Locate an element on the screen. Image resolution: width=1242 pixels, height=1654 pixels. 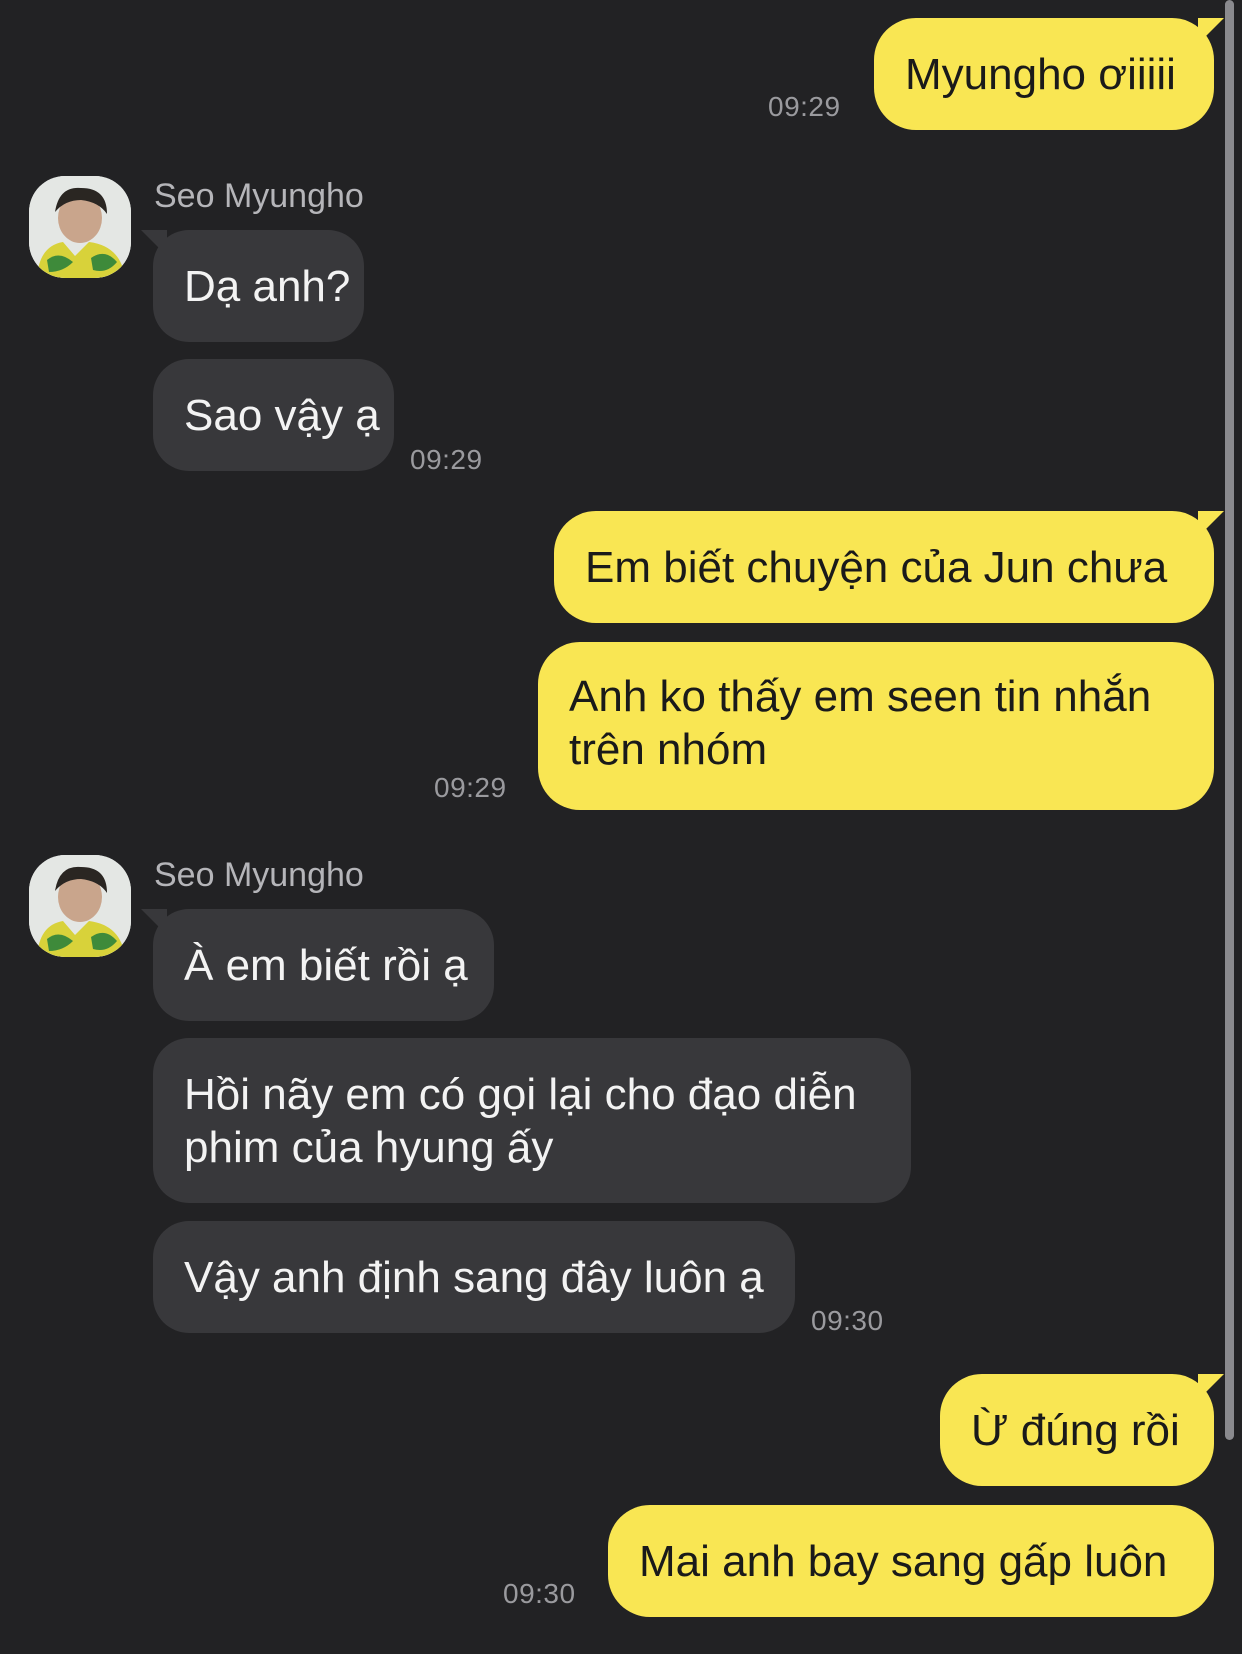
message-text: Em biết chuyện của Jun chưa is located at coordinates (876, 567).